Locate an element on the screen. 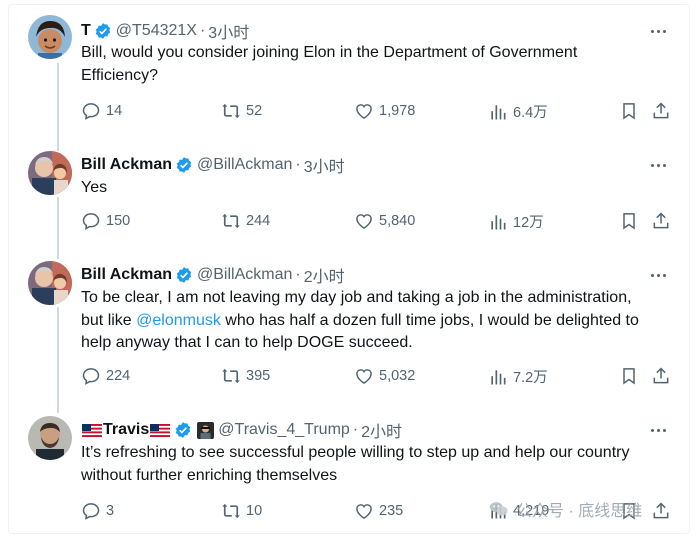 The height and width of the screenshot is (537, 696). tweet-header: Bill Ackman @BillAckman · 2小时 is located at coordinates (365, 275).